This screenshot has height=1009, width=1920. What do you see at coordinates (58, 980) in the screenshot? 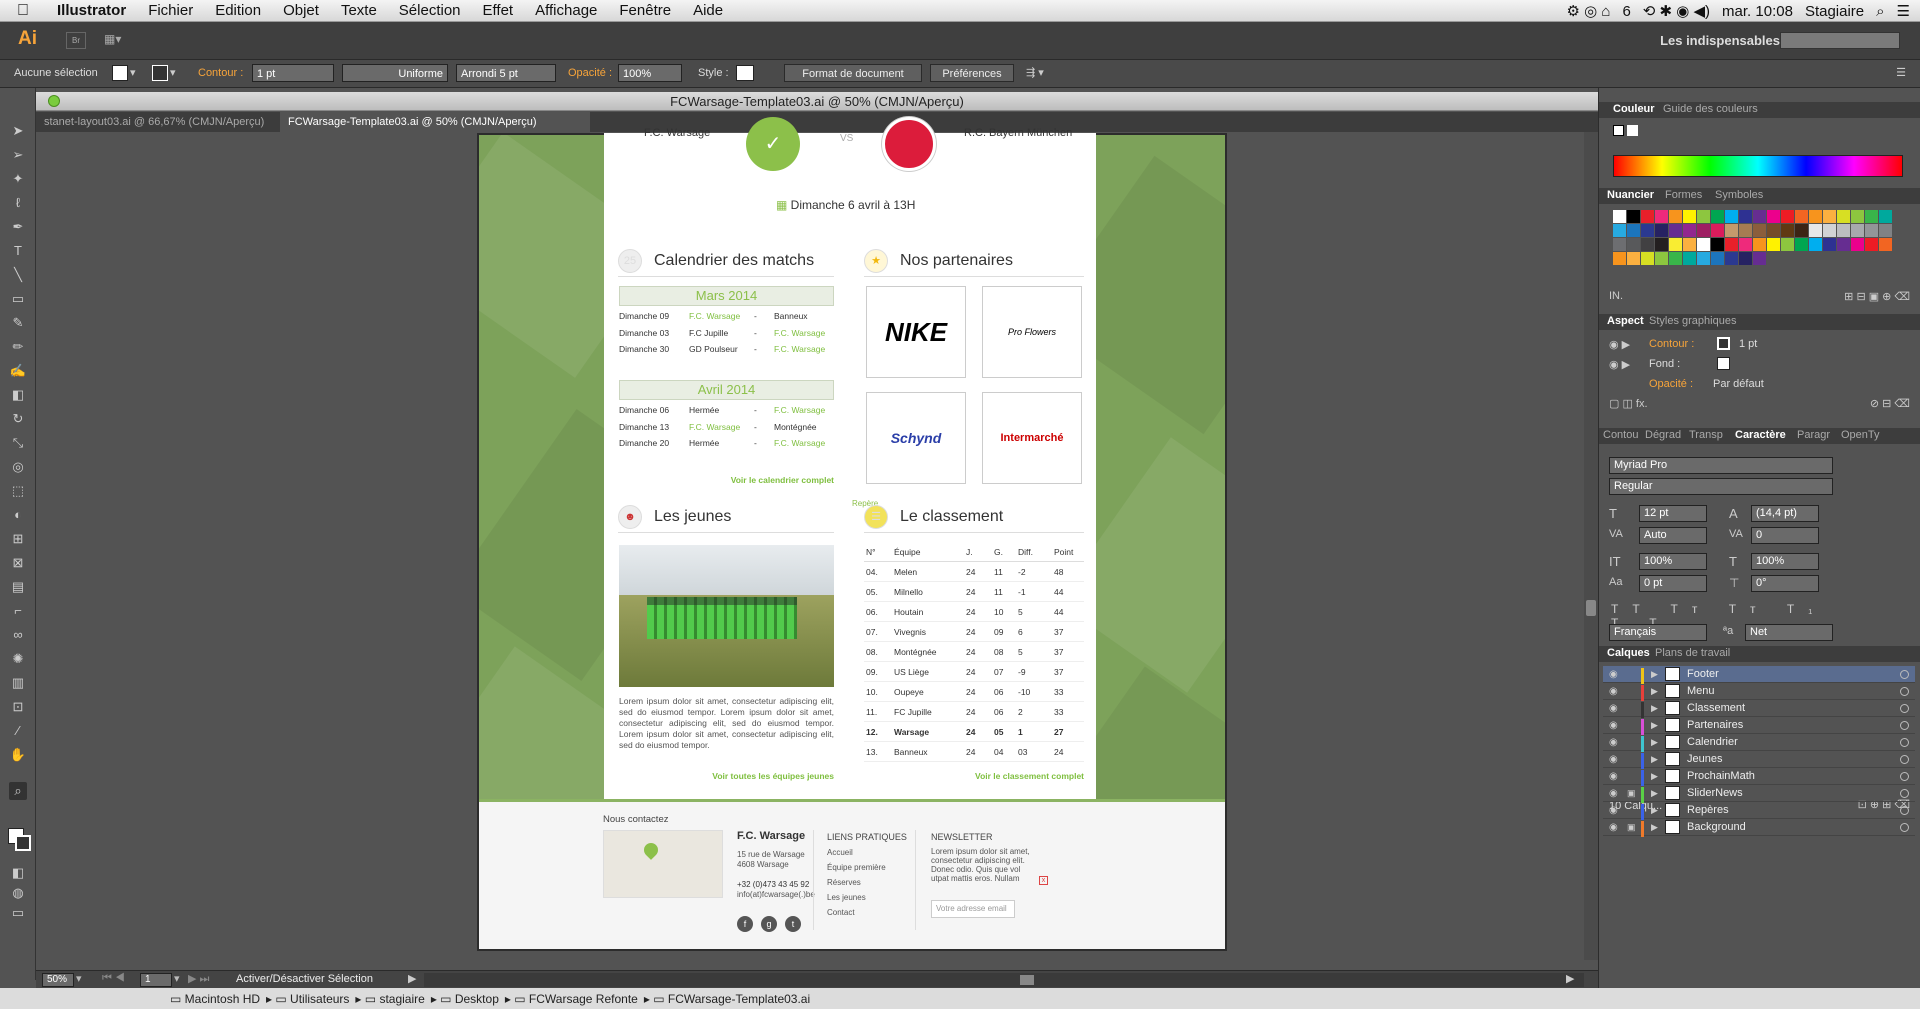
I see `zoom-field: 50%` at bounding box center [58, 980].